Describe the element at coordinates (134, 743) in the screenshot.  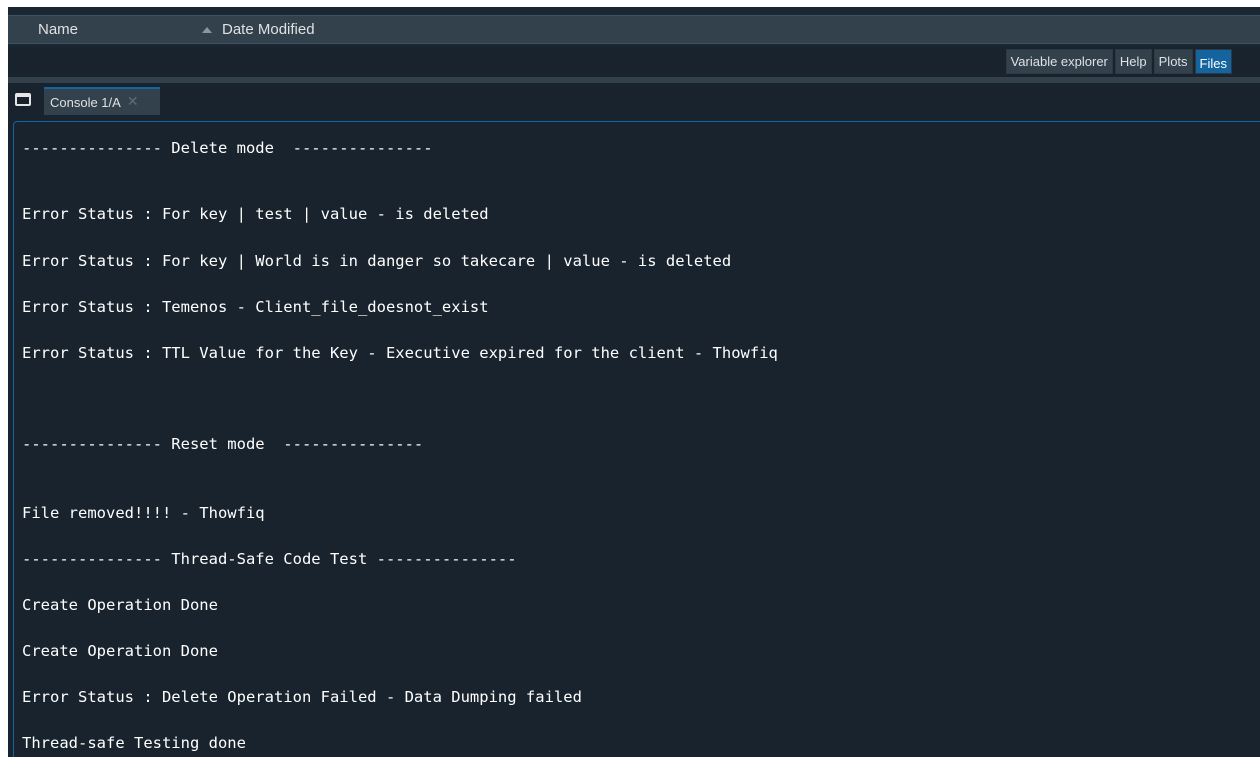
I see `console-line: Thread-safe Testing done` at that location.